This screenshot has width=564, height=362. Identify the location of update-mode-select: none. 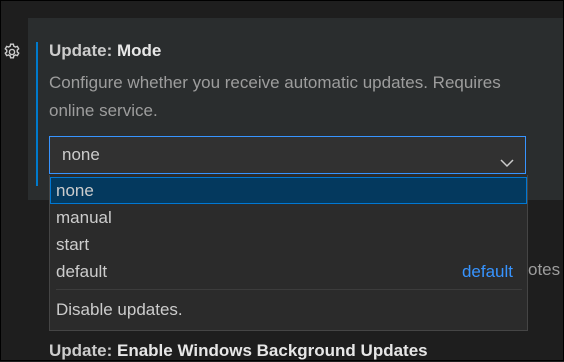
(287, 155).